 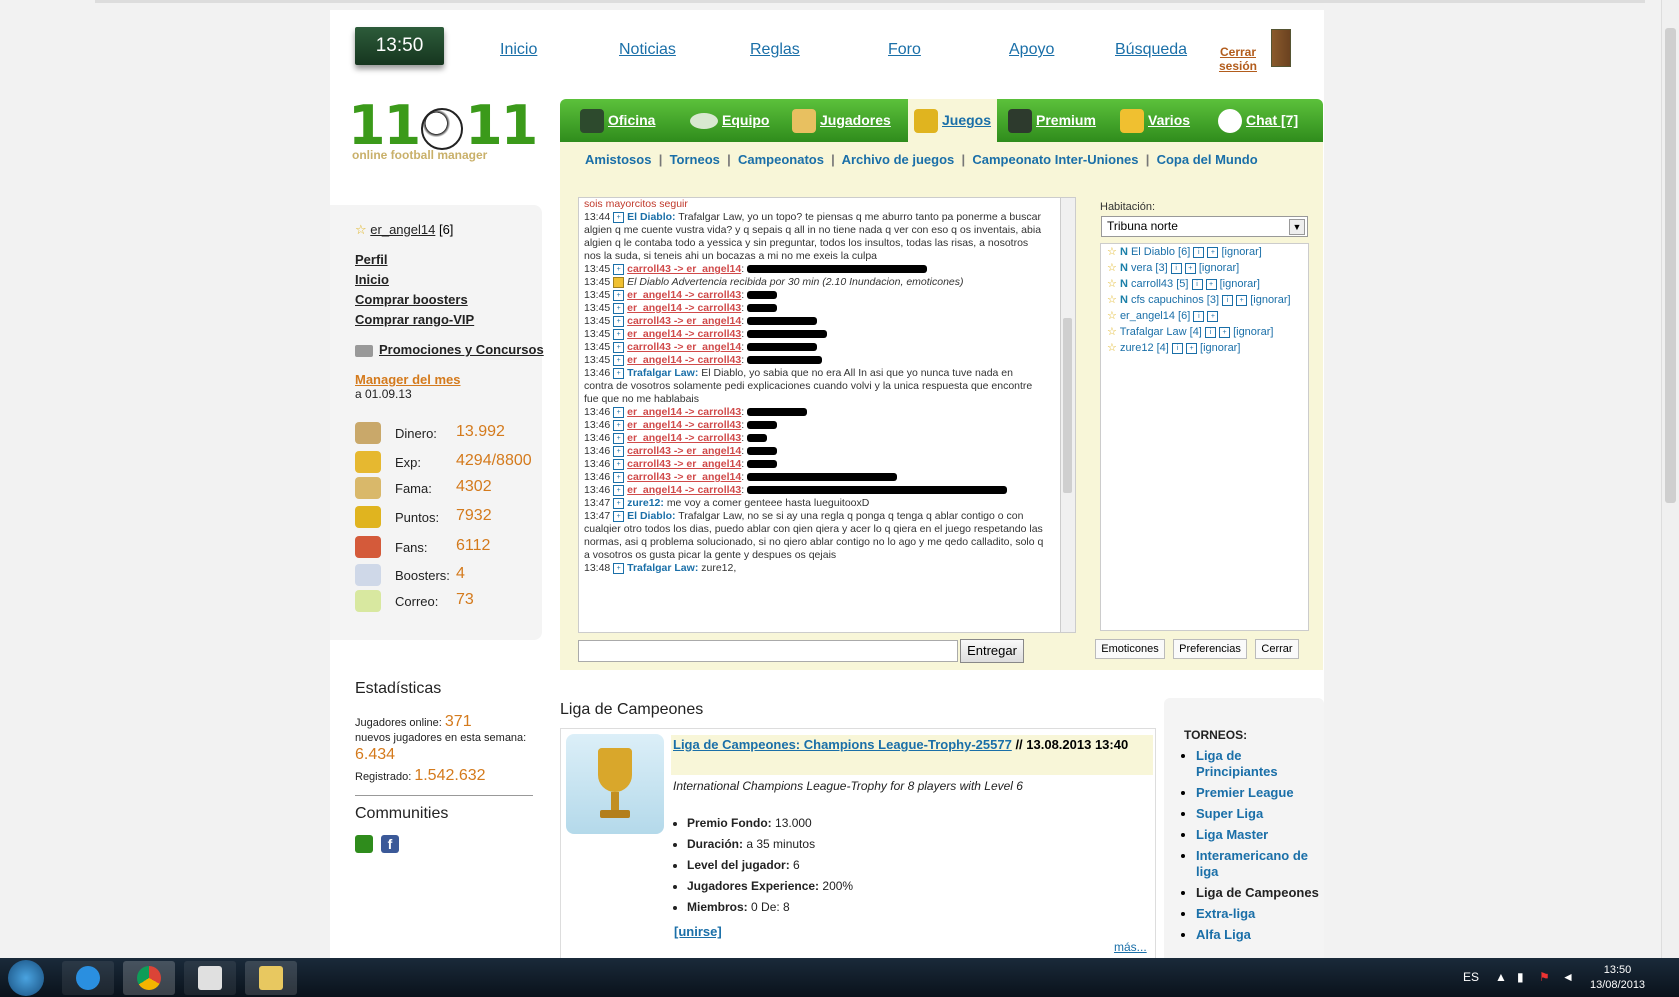 I want to click on torneo-item: Extra-liga, so click(x=1261, y=914).